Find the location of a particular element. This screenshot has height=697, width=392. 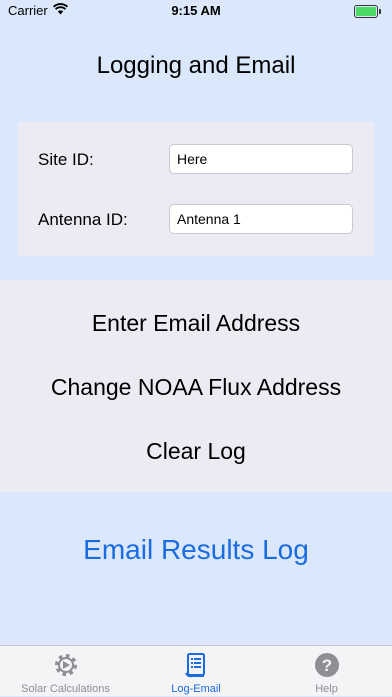

gear-icon is located at coordinates (65, 665).